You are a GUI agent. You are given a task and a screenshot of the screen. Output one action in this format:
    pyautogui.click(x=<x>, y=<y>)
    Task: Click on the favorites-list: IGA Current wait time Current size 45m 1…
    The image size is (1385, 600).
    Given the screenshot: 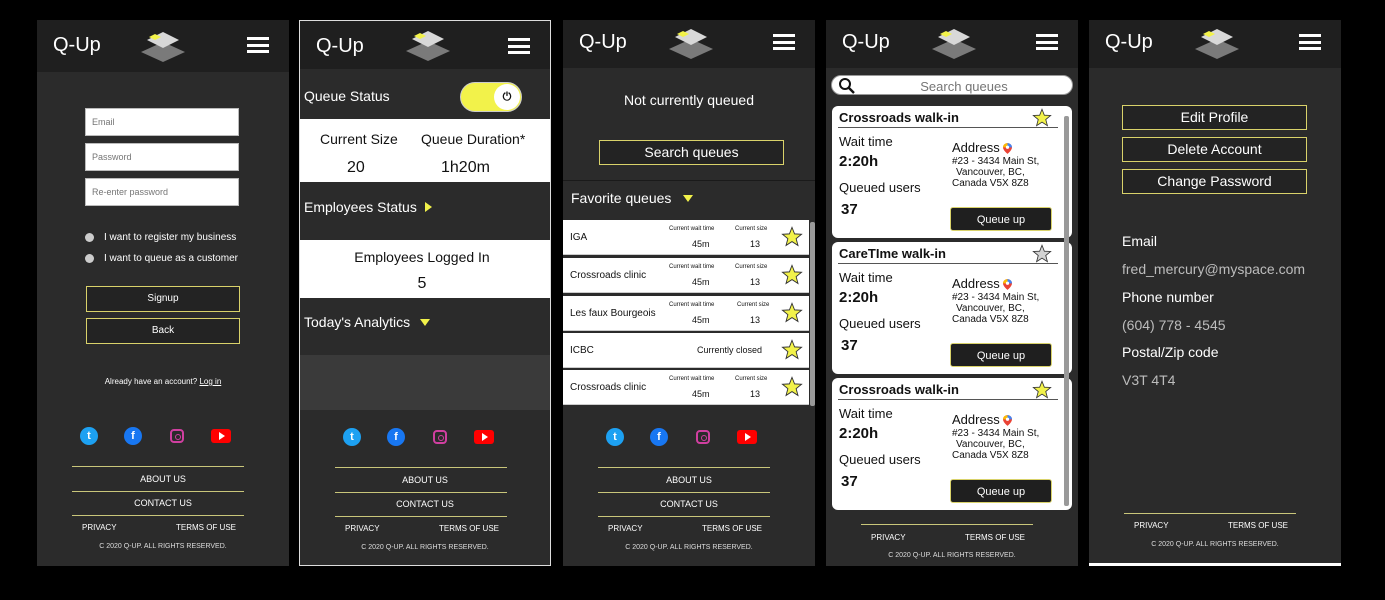 What is the action you would take?
    pyautogui.click(x=689, y=313)
    